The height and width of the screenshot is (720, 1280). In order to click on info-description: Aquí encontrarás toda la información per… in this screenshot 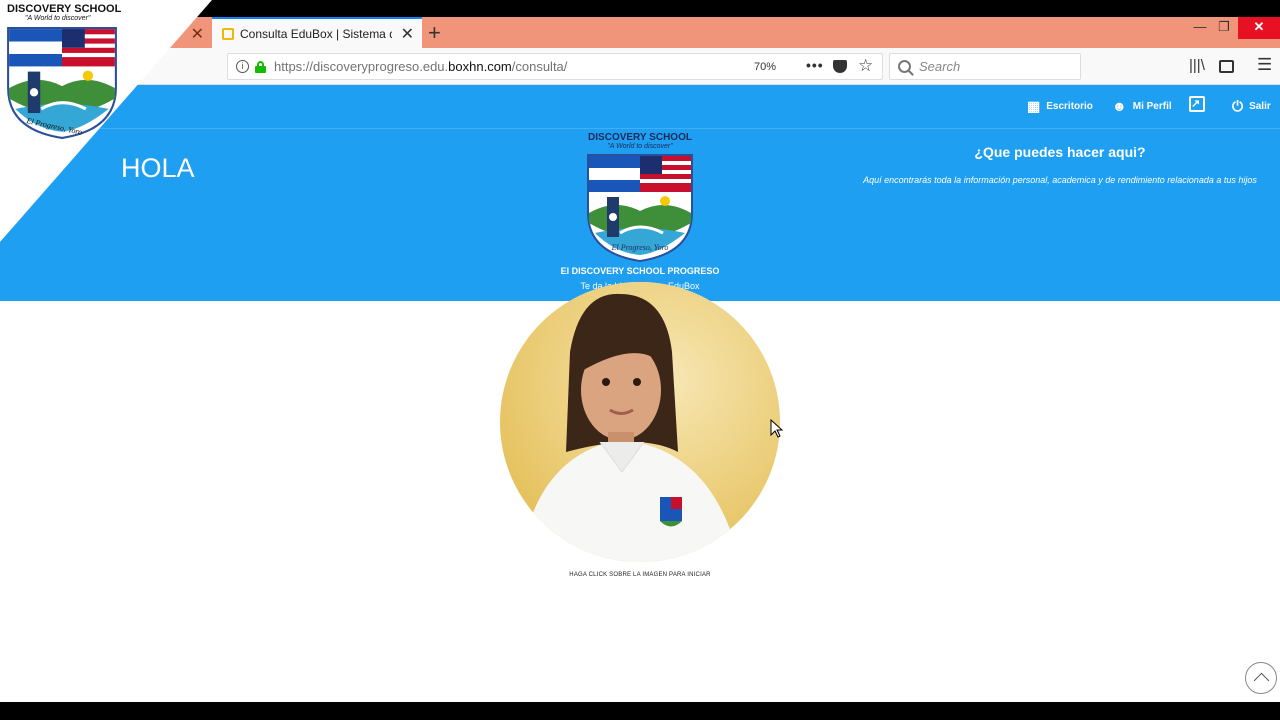, I will do `click(1060, 180)`.